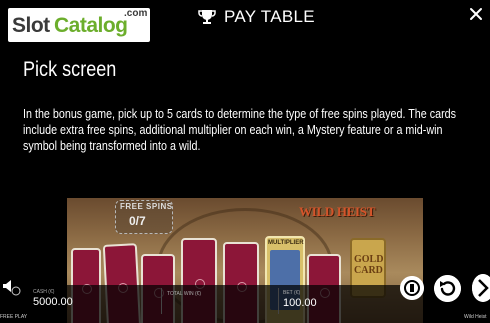 The image size is (490, 323). Describe the element at coordinates (44, 292) in the screenshot. I see `cash-label: CASH (€)` at that location.